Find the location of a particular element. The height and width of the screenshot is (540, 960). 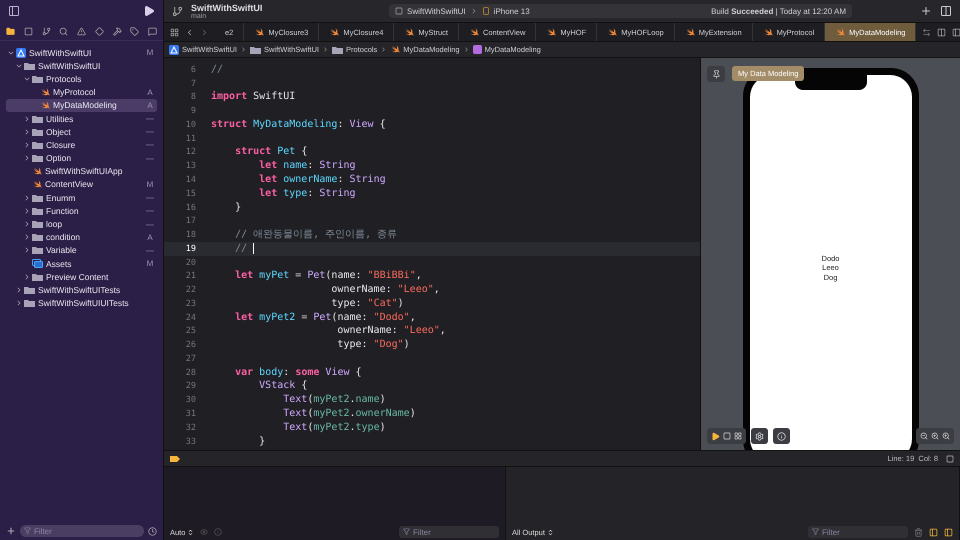

clock-icon is located at coordinates (152, 531).